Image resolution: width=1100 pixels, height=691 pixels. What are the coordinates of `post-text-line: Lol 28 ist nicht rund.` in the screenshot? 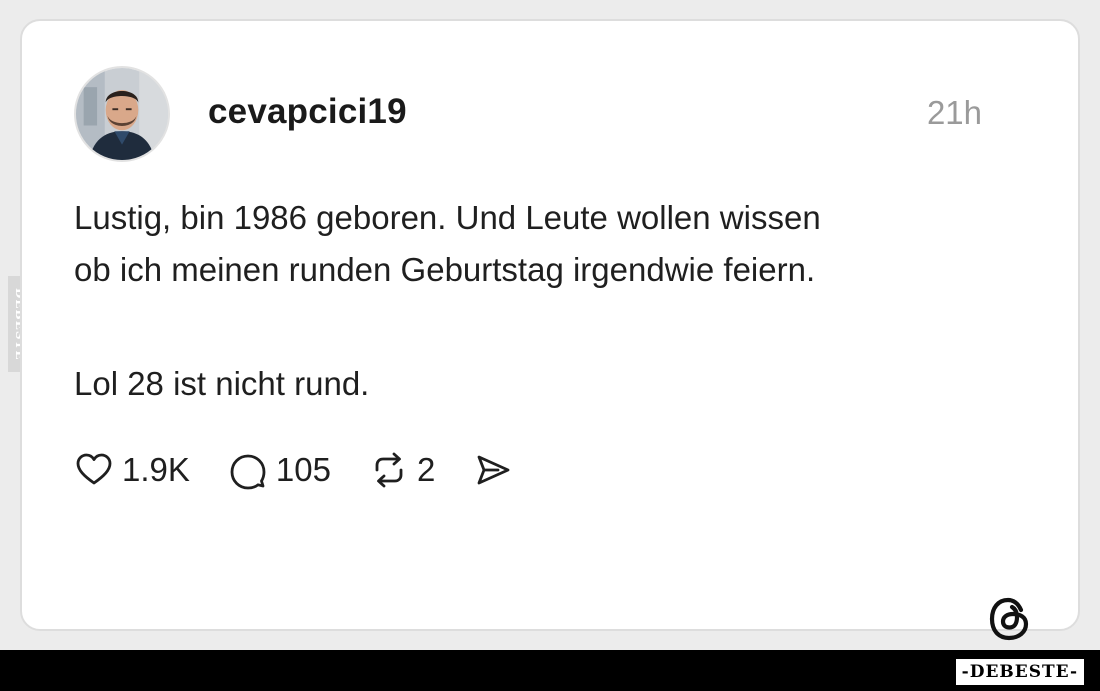 It's located at (222, 383).